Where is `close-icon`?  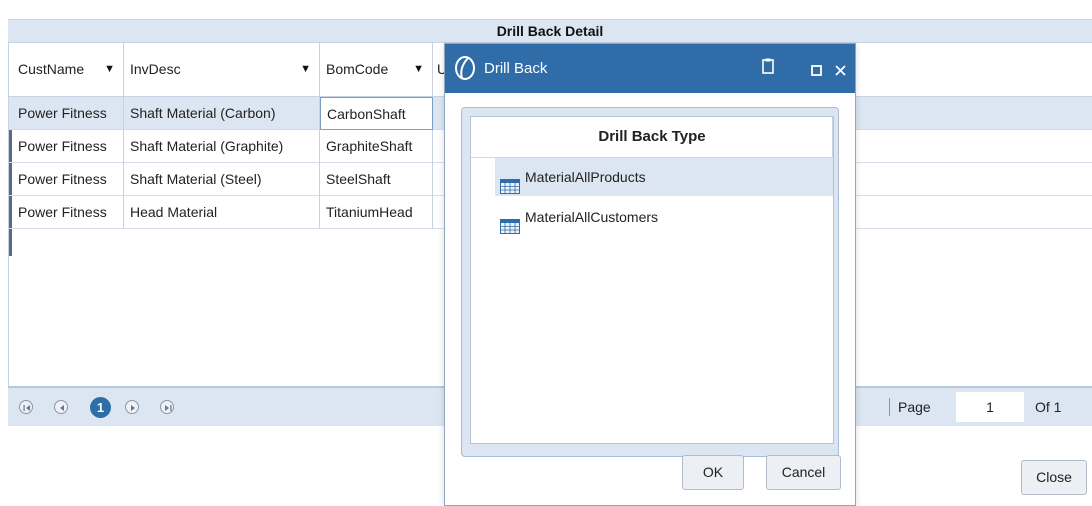
close-icon is located at coordinates (840, 71).